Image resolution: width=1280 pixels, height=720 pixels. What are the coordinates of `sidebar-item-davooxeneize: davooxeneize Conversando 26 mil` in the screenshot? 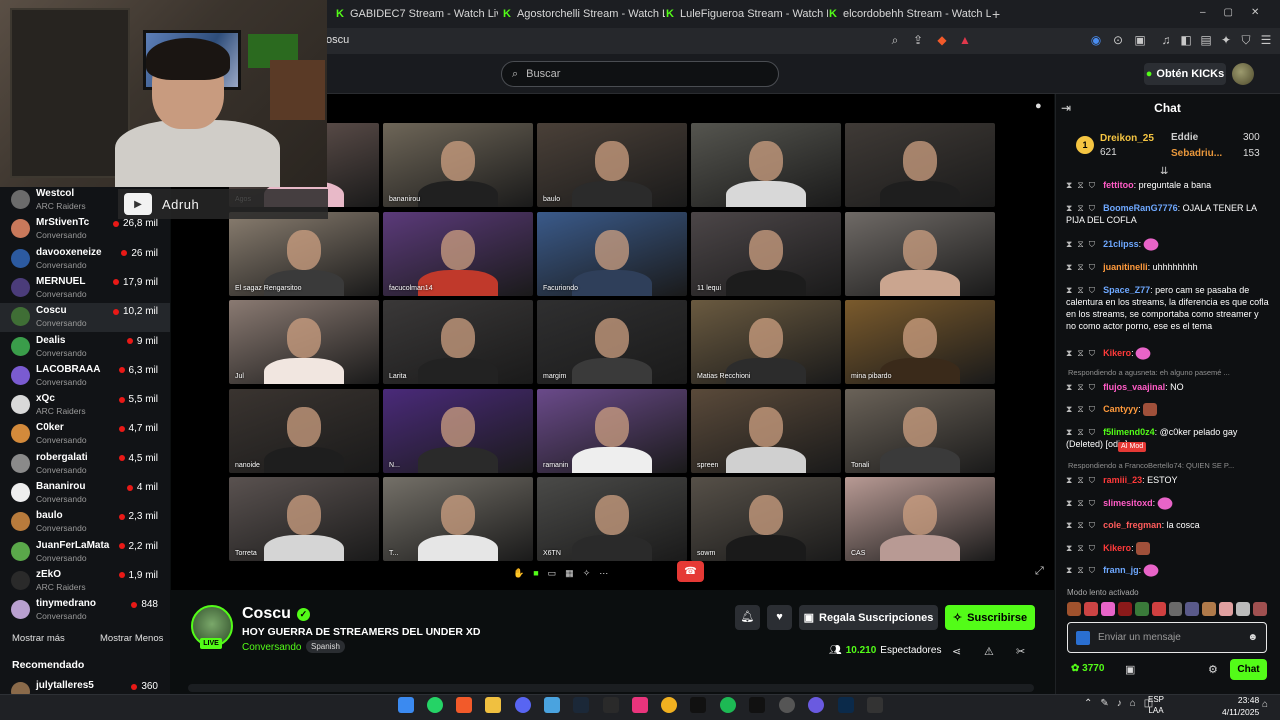 It's located at (85, 259).